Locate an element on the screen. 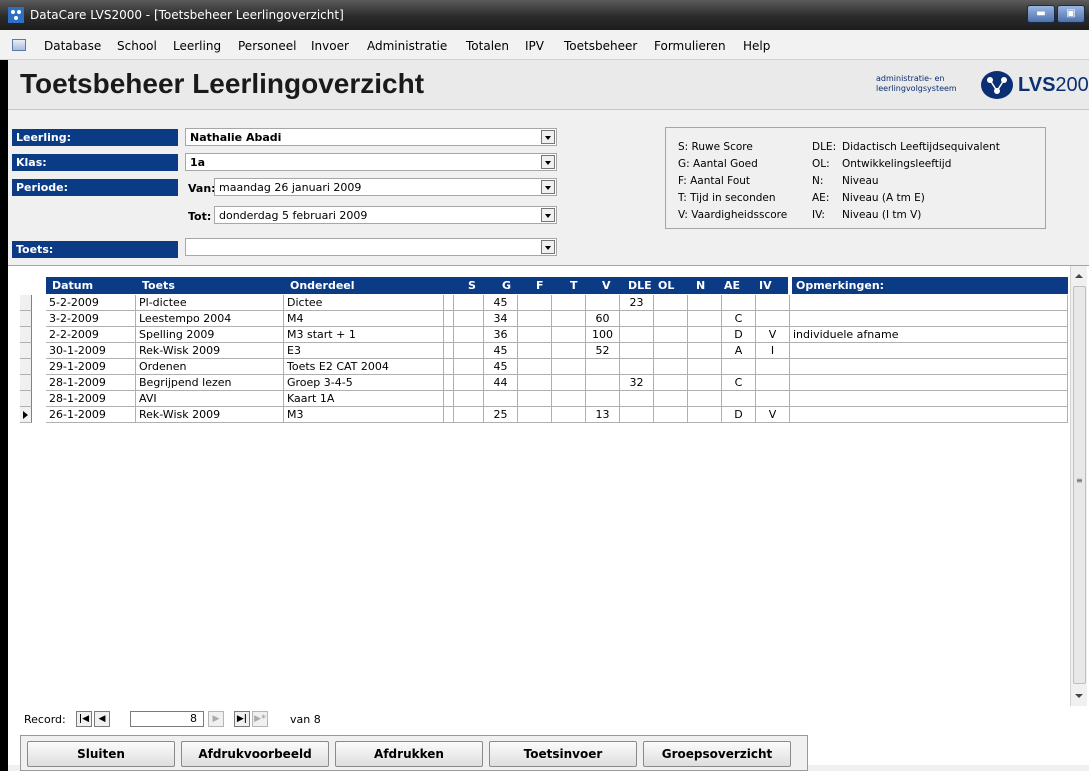 This screenshot has width=1089, height=771. col-header-f: F is located at coordinates (540, 285).